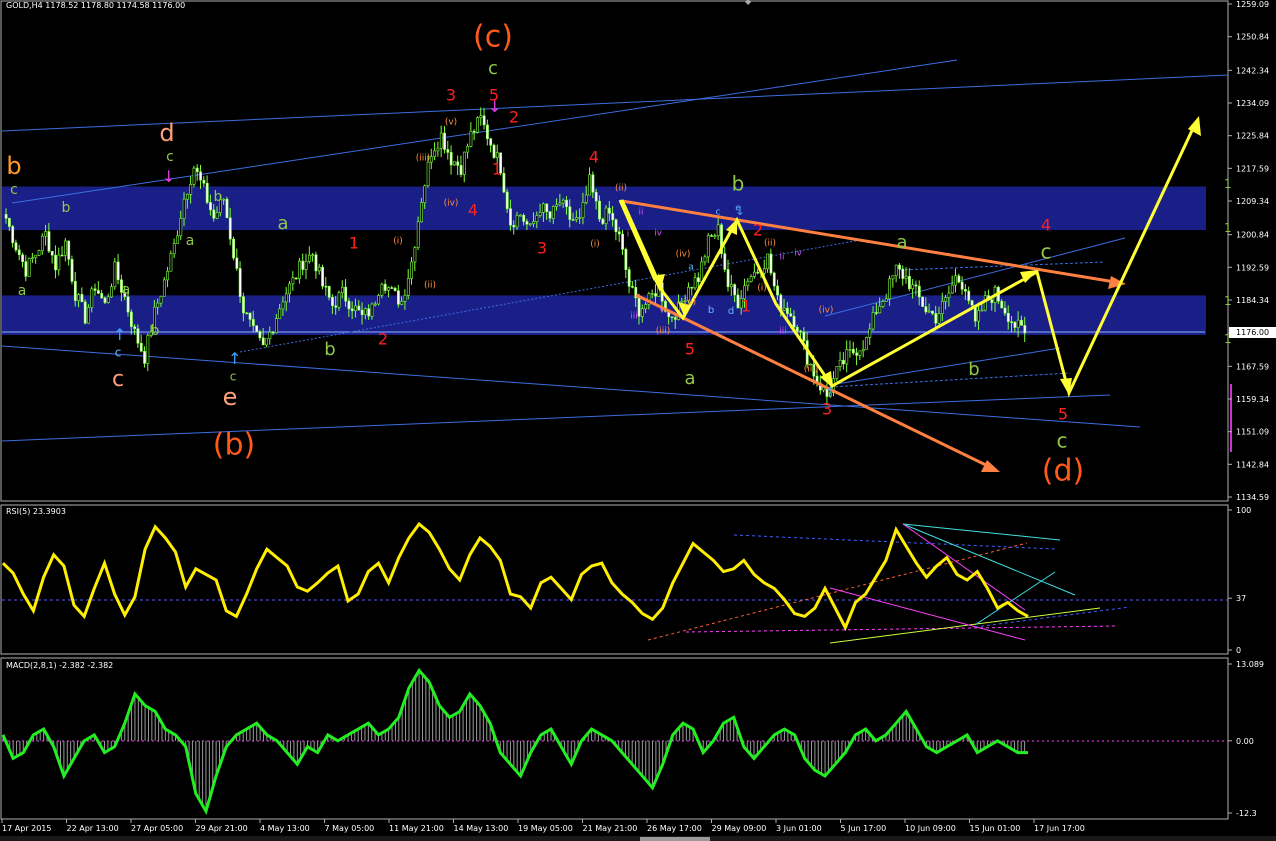  I want to click on rsi-tick-label: 100, so click(1243, 510).